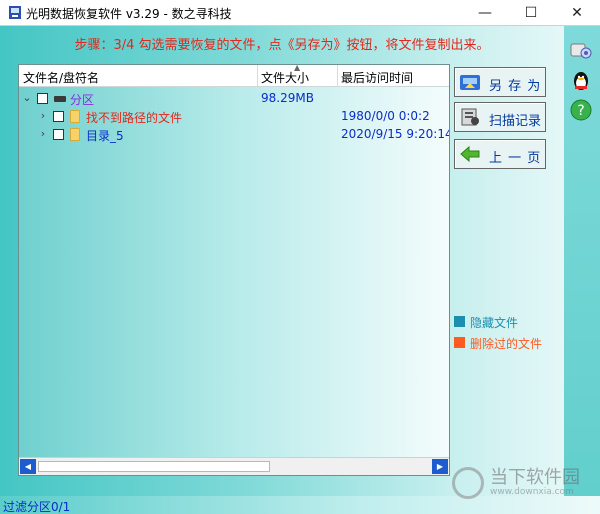 The image size is (600, 514). What do you see at coordinates (485, 13) in the screenshot?
I see `minimize-button: —` at bounding box center [485, 13].